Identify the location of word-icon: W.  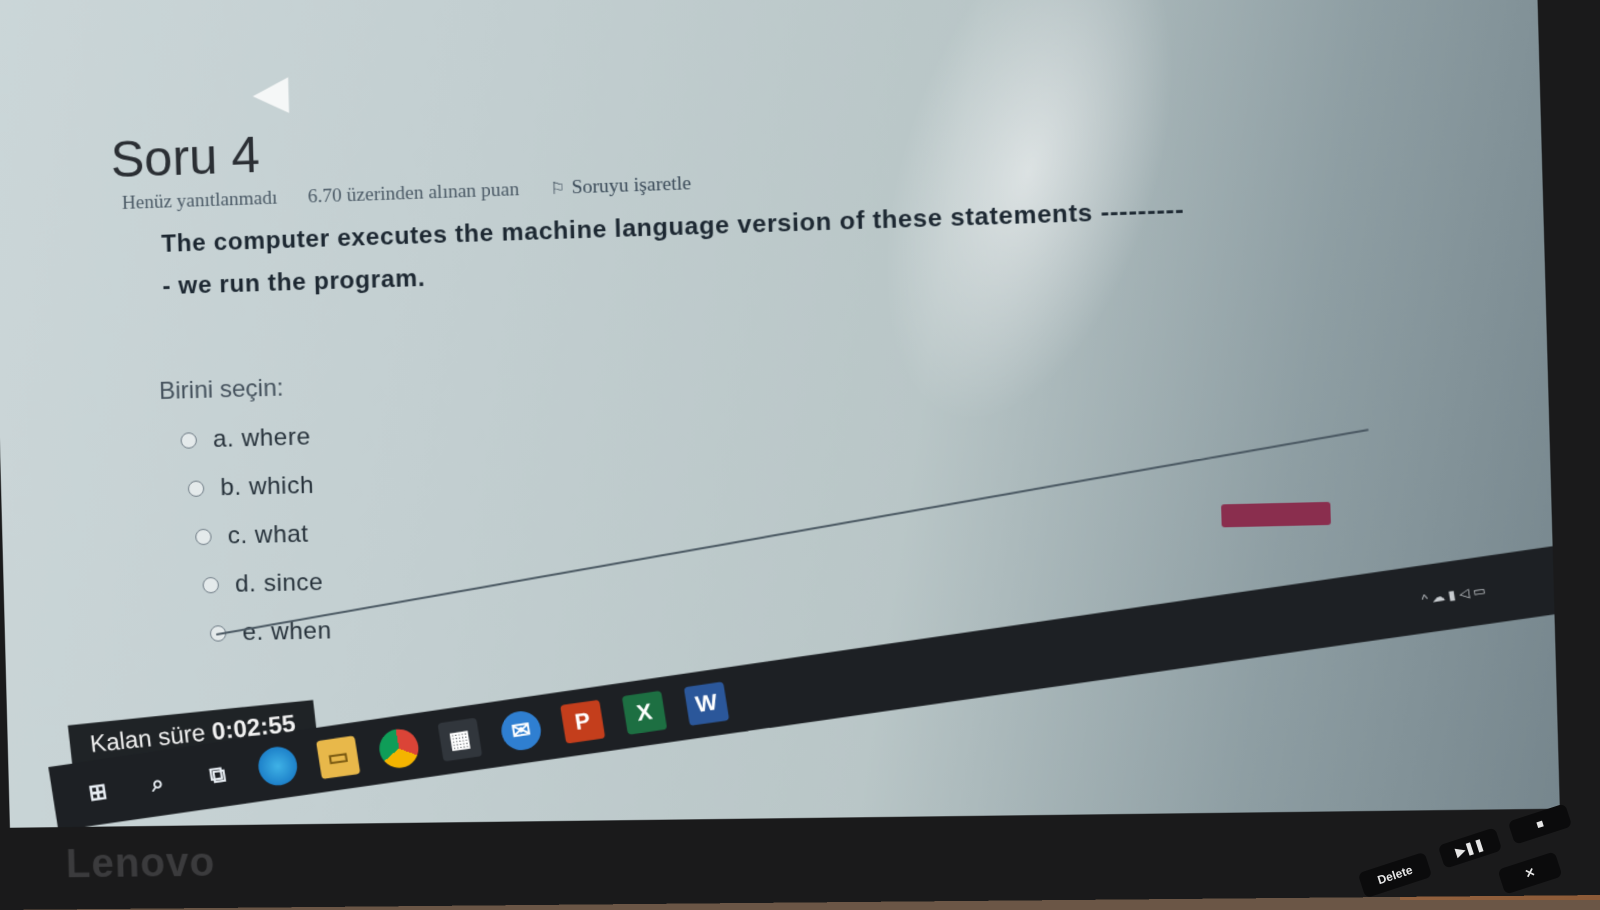
(707, 704).